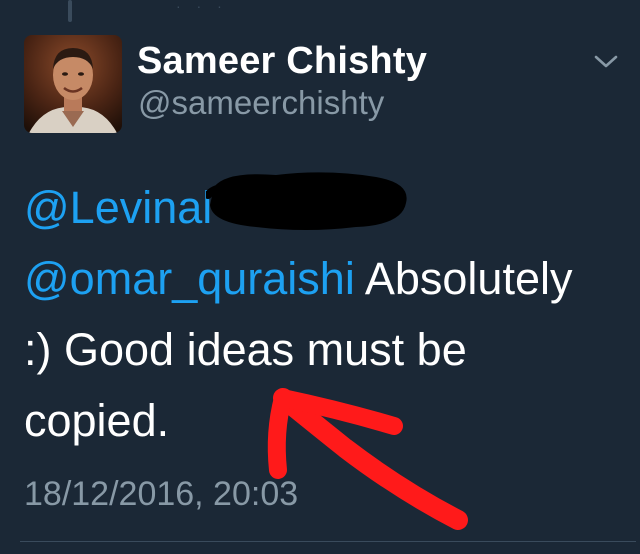 This screenshot has width=640, height=554. I want to click on chevron-down-icon, so click(606, 62).